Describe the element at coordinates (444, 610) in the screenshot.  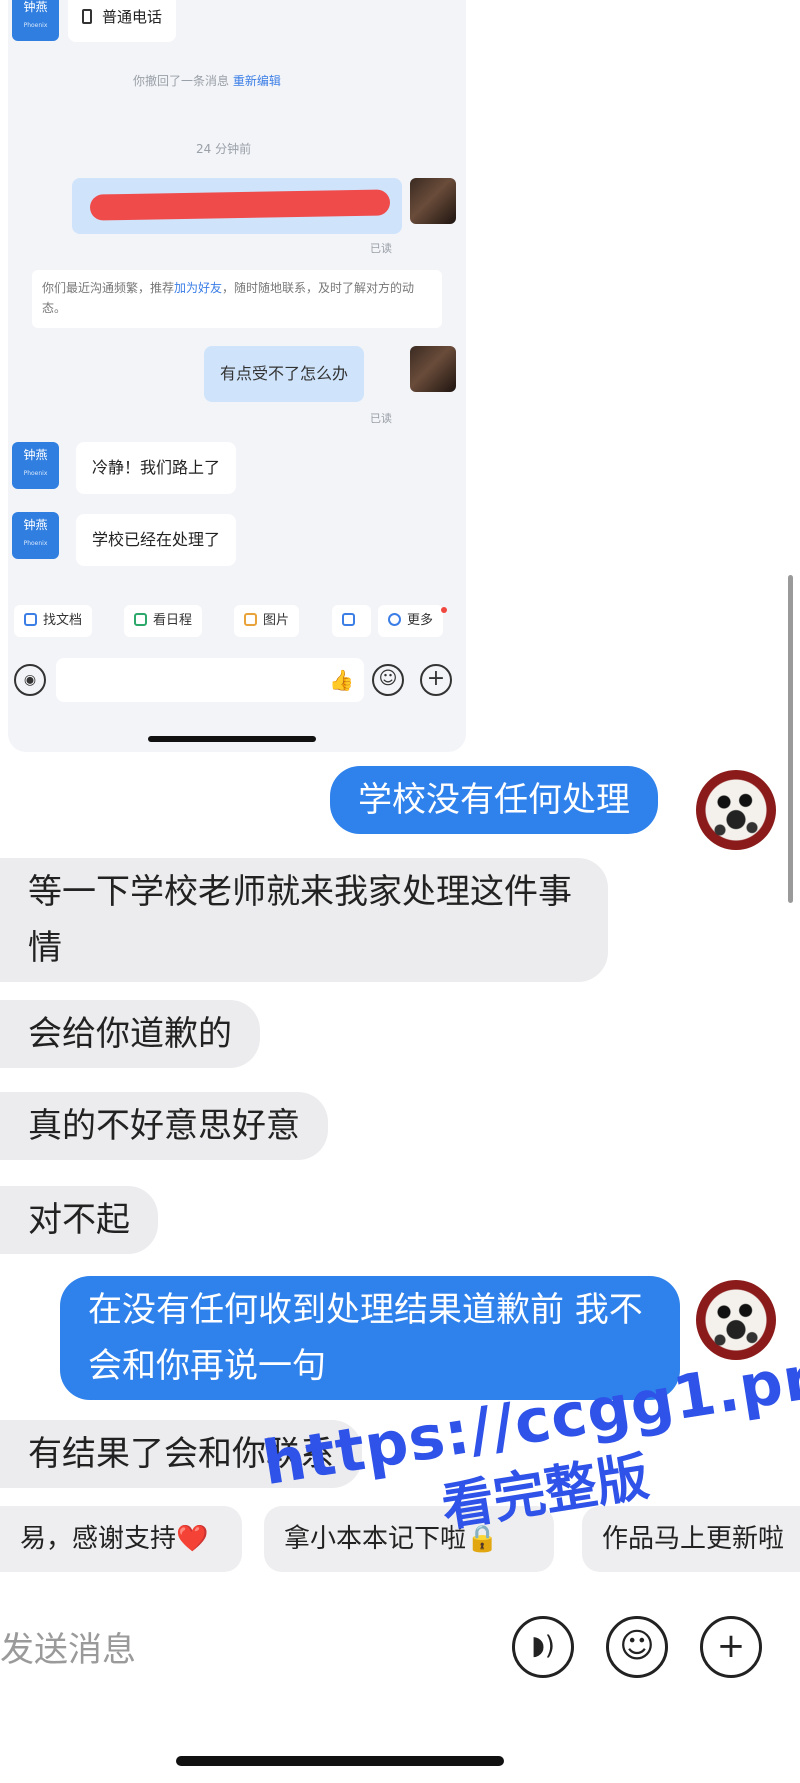
I see `notification-dot` at that location.